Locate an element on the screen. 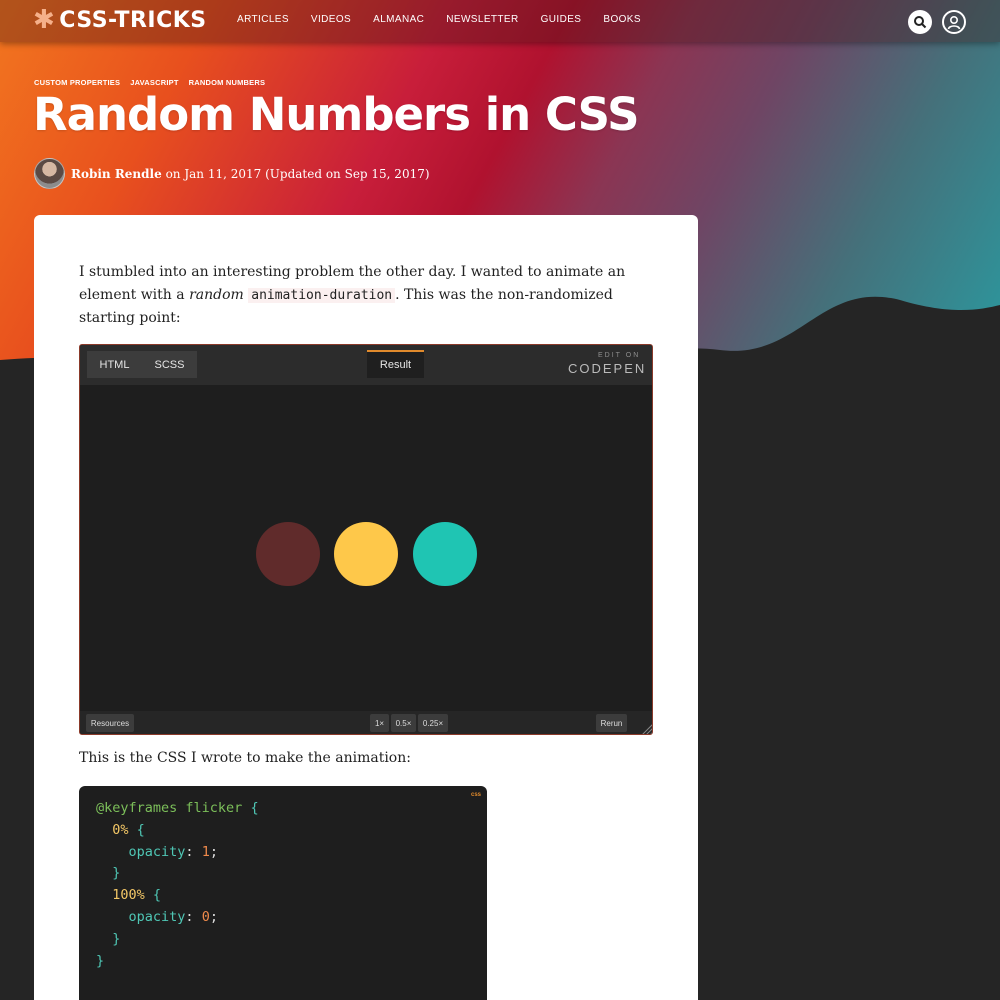 The image size is (1000, 1000). circle-teal is located at coordinates (445, 554).